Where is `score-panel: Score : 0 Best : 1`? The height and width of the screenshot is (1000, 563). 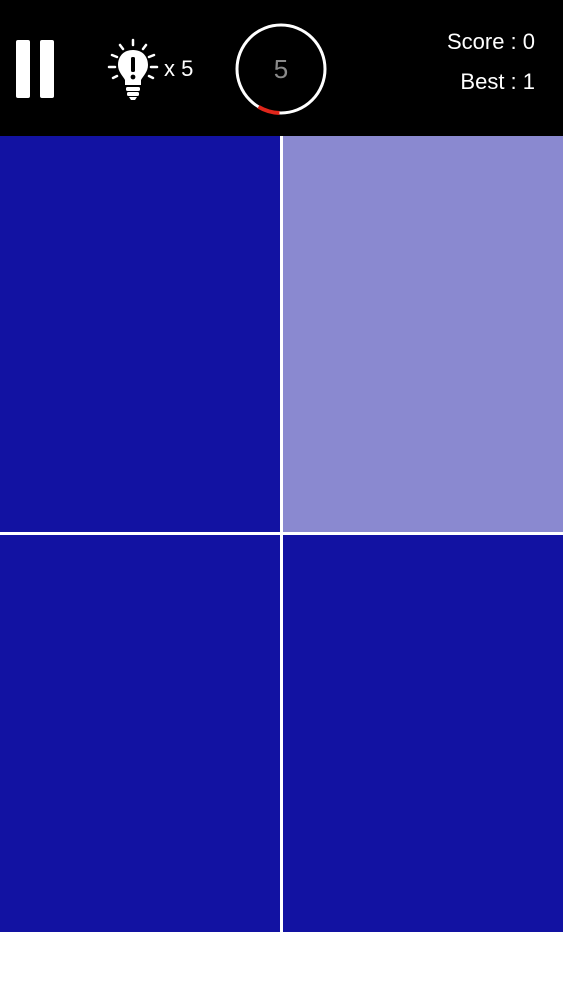 score-panel: Score : 0 Best : 1 is located at coordinates (491, 66).